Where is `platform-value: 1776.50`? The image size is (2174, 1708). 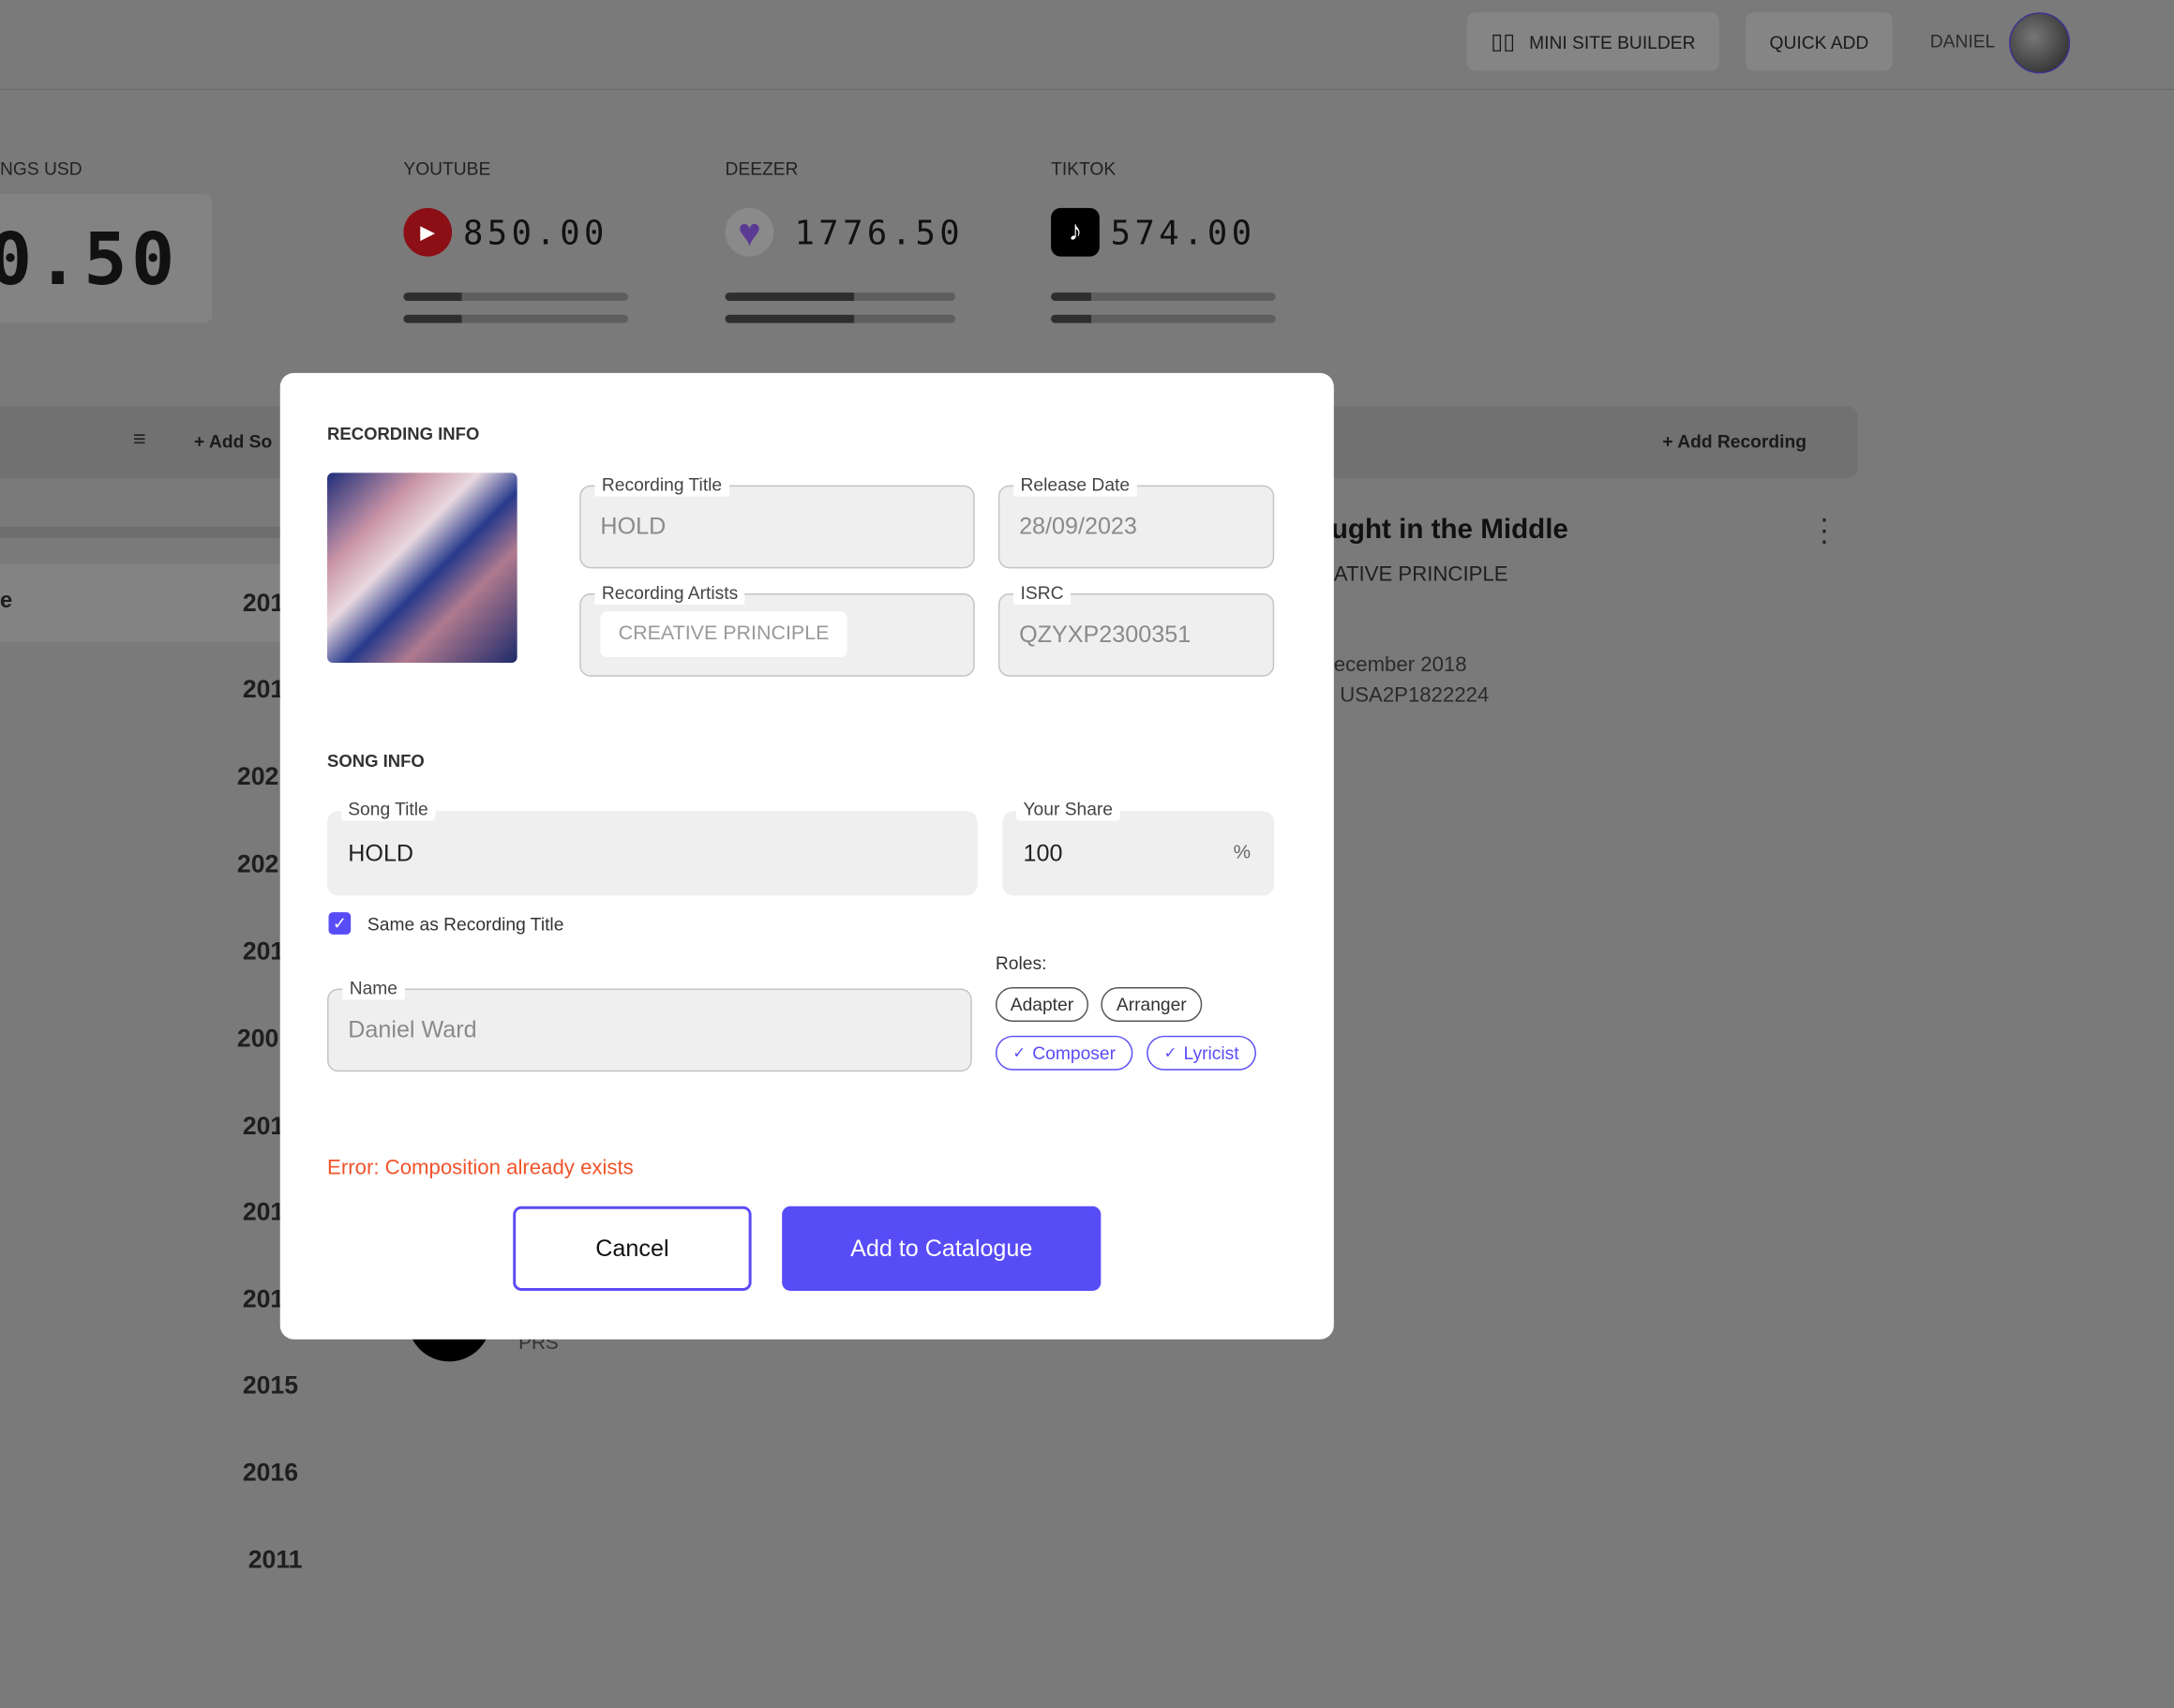
platform-value: 1776.50 is located at coordinates (879, 233).